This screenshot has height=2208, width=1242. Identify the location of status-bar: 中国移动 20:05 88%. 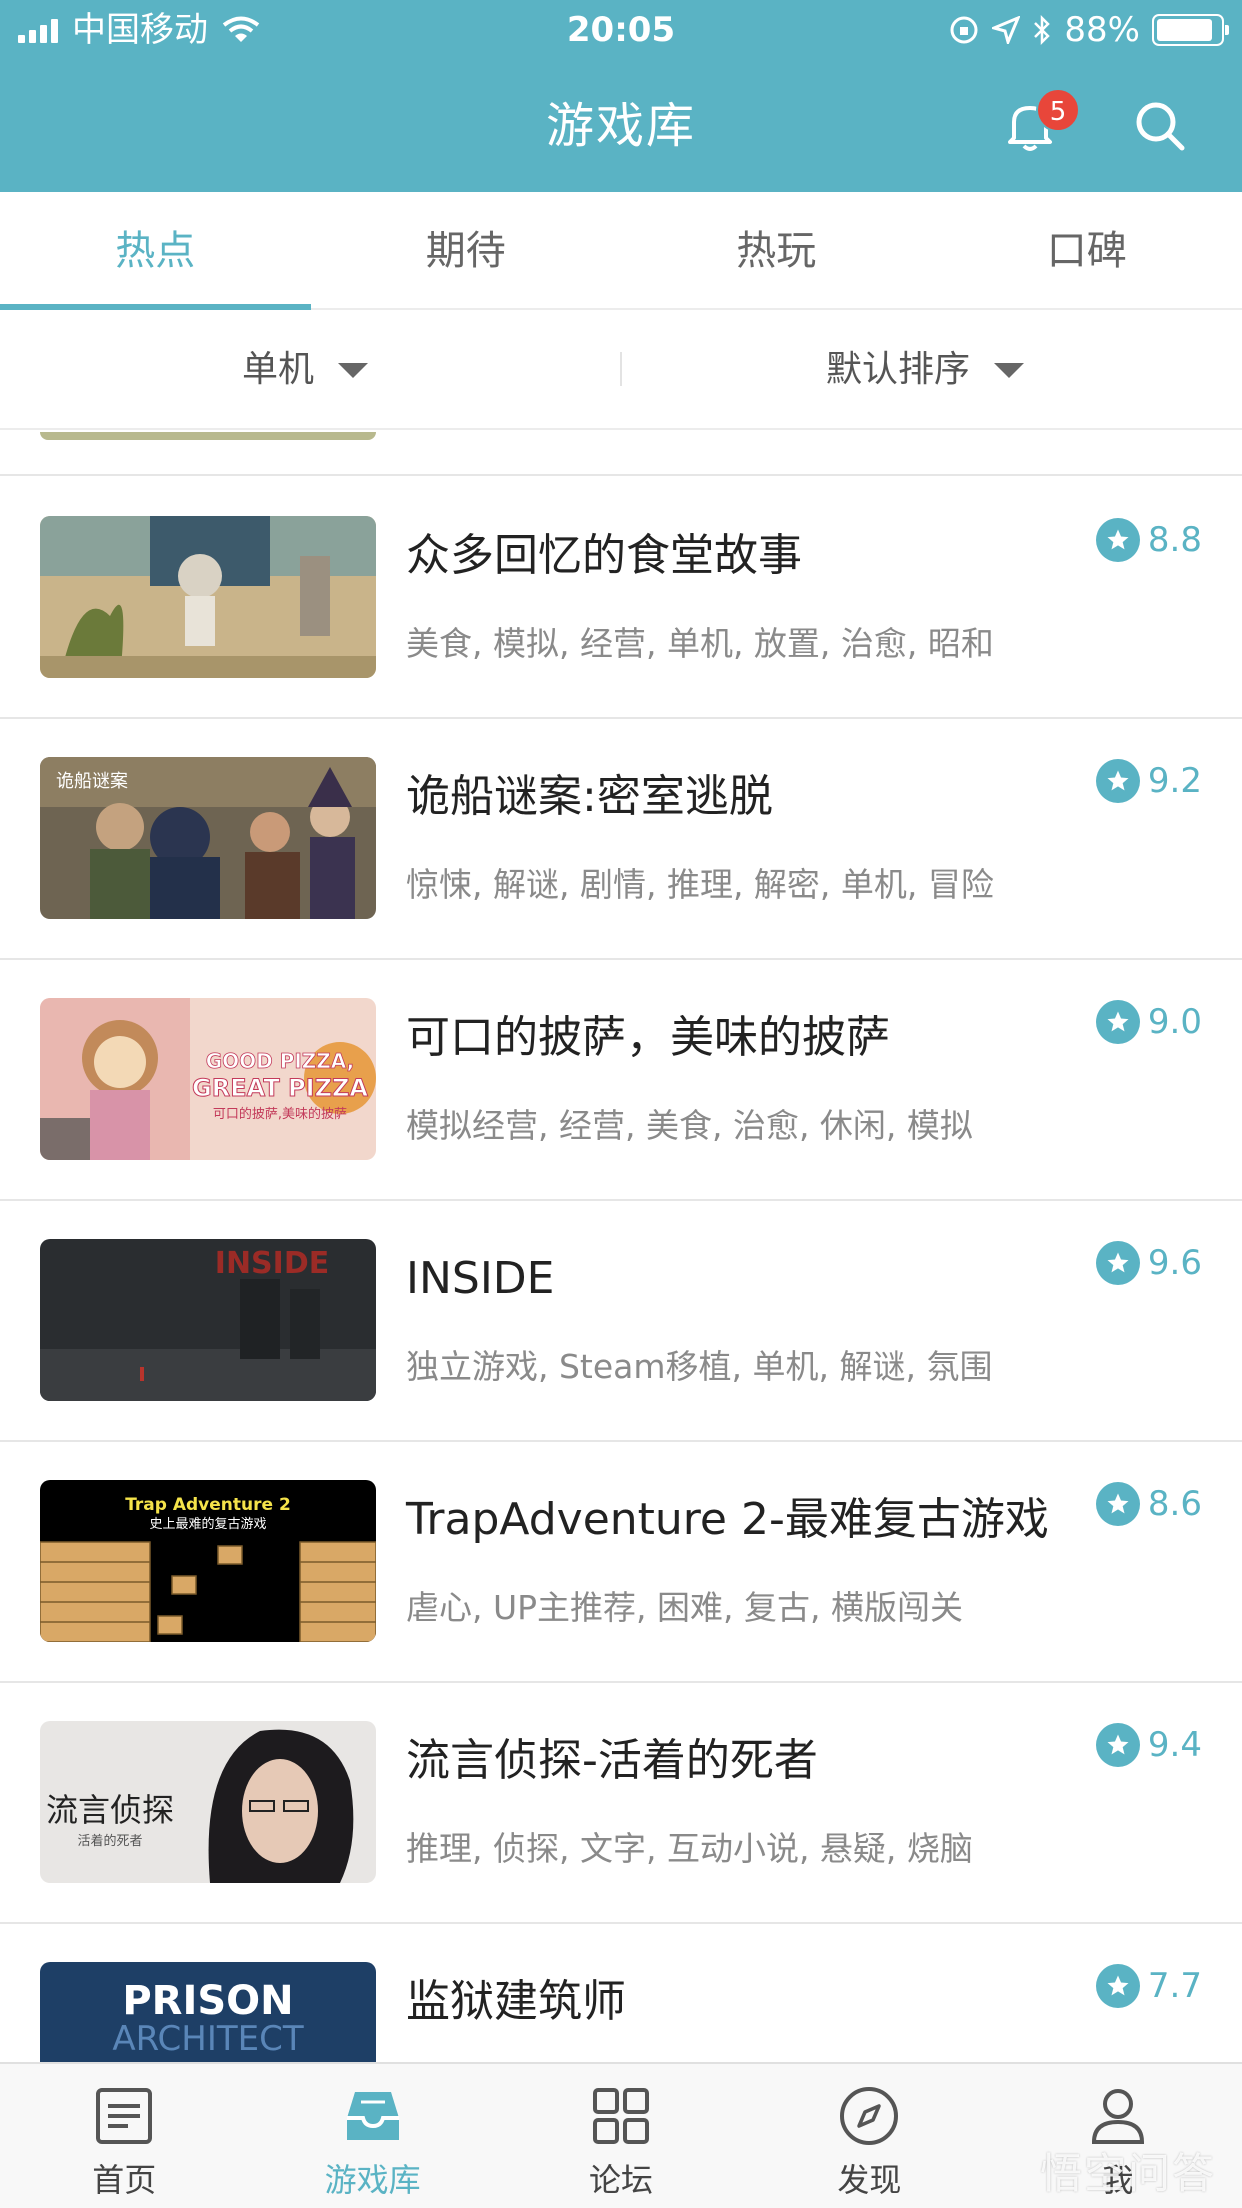
(621, 31).